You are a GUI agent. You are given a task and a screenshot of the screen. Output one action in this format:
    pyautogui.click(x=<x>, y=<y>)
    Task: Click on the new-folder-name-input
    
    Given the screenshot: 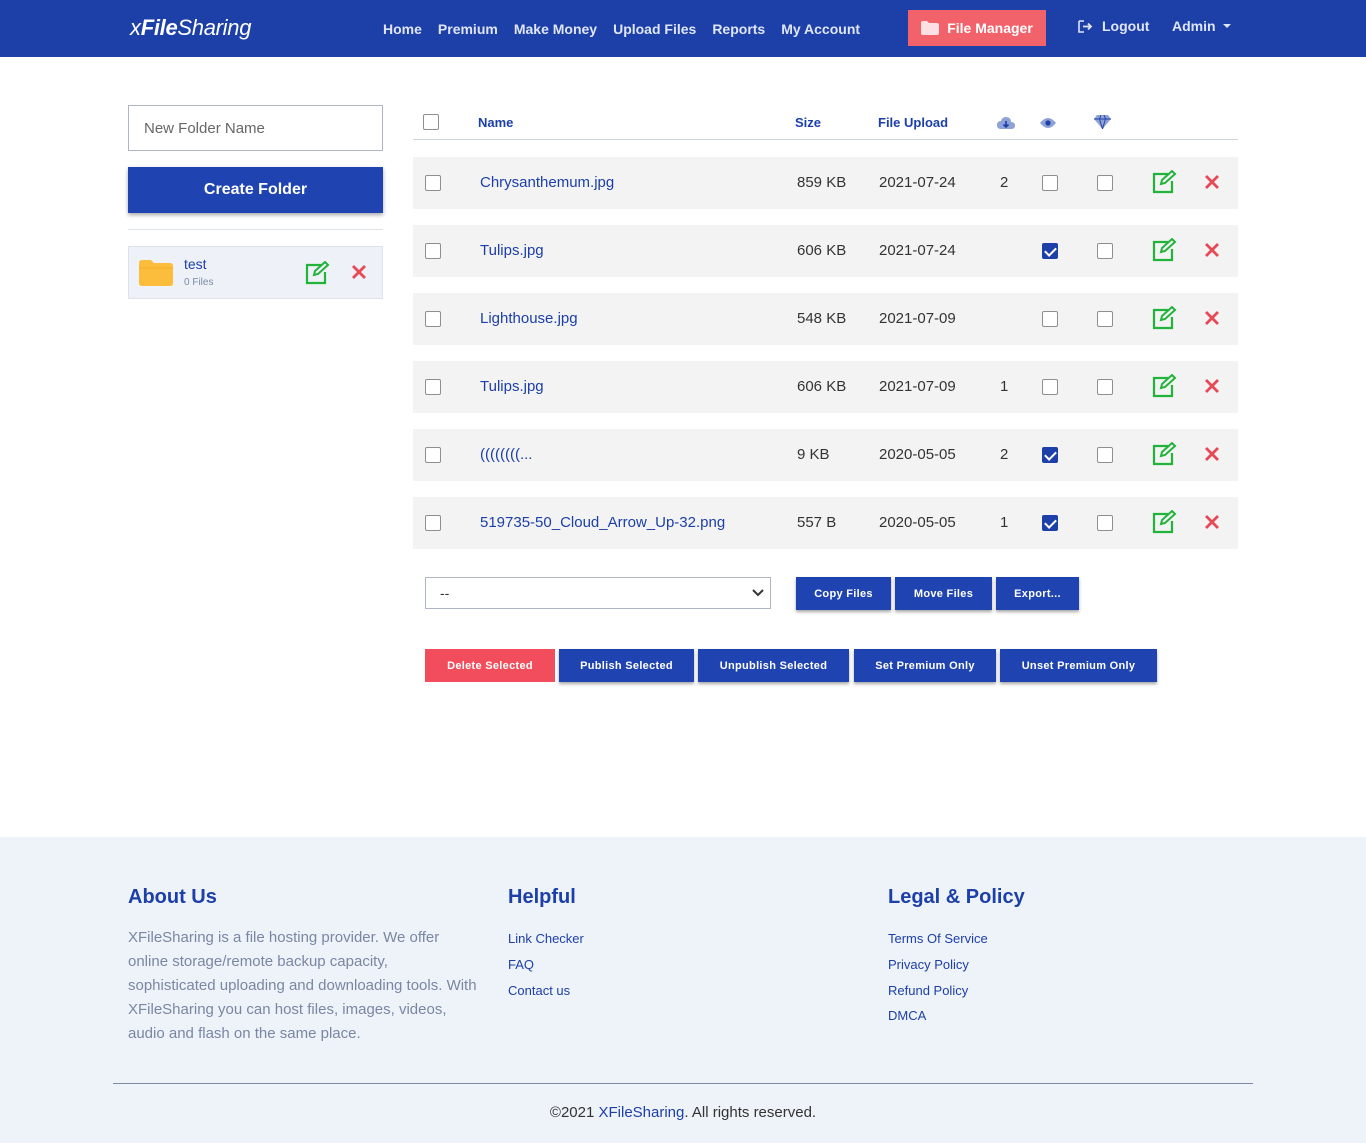 What is the action you would take?
    pyautogui.click(x=255, y=128)
    